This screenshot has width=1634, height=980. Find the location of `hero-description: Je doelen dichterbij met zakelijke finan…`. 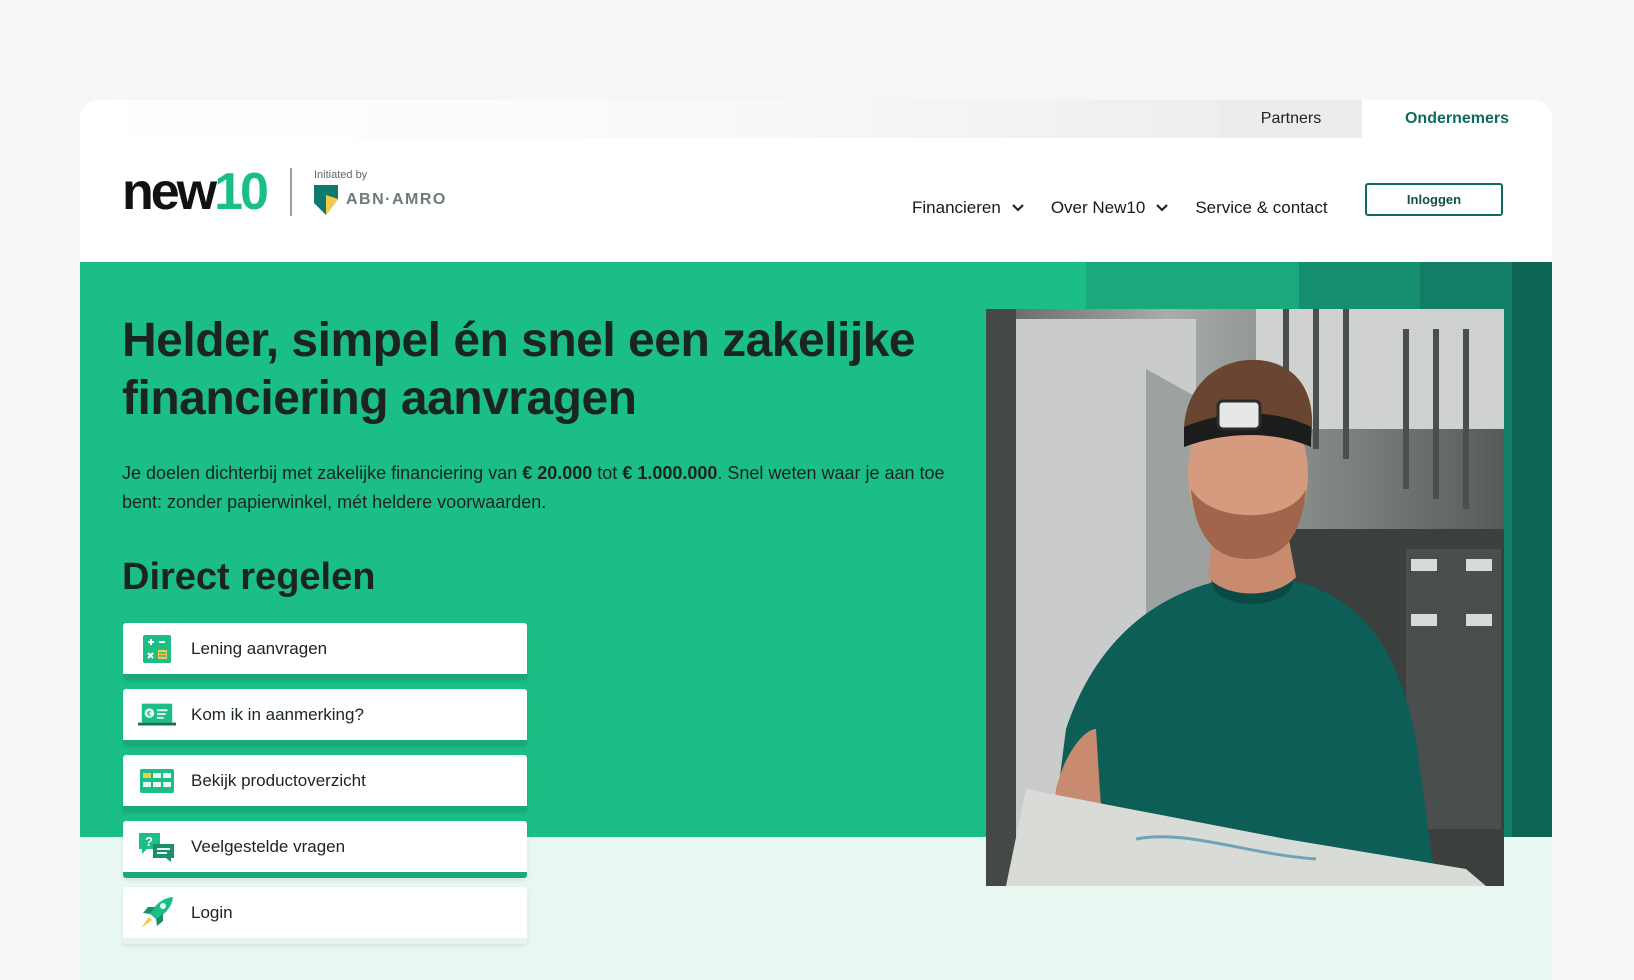

hero-description: Je doelen dichterbij met zakelijke finan… is located at coordinates (533, 487).